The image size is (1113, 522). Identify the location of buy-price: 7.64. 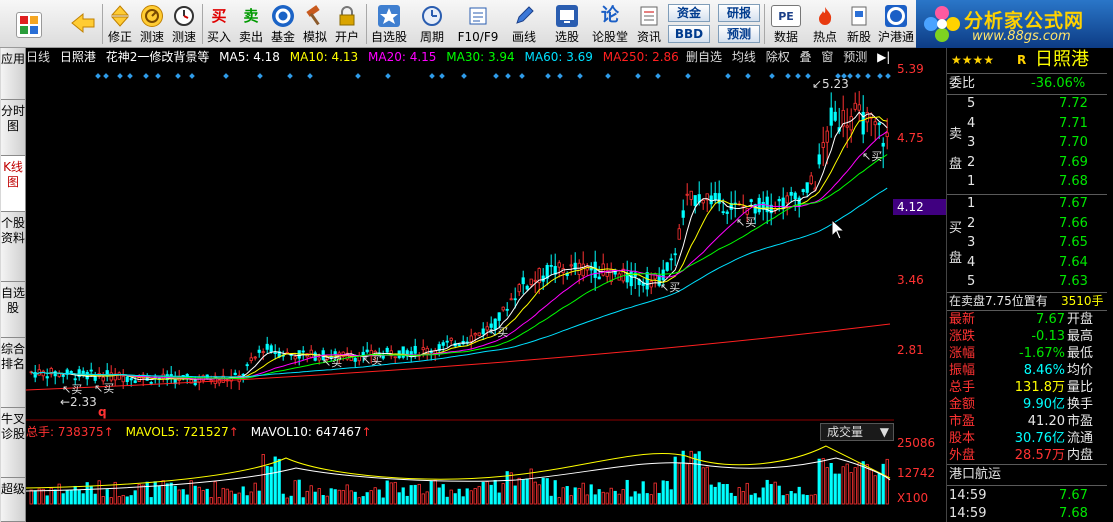
(1073, 263).